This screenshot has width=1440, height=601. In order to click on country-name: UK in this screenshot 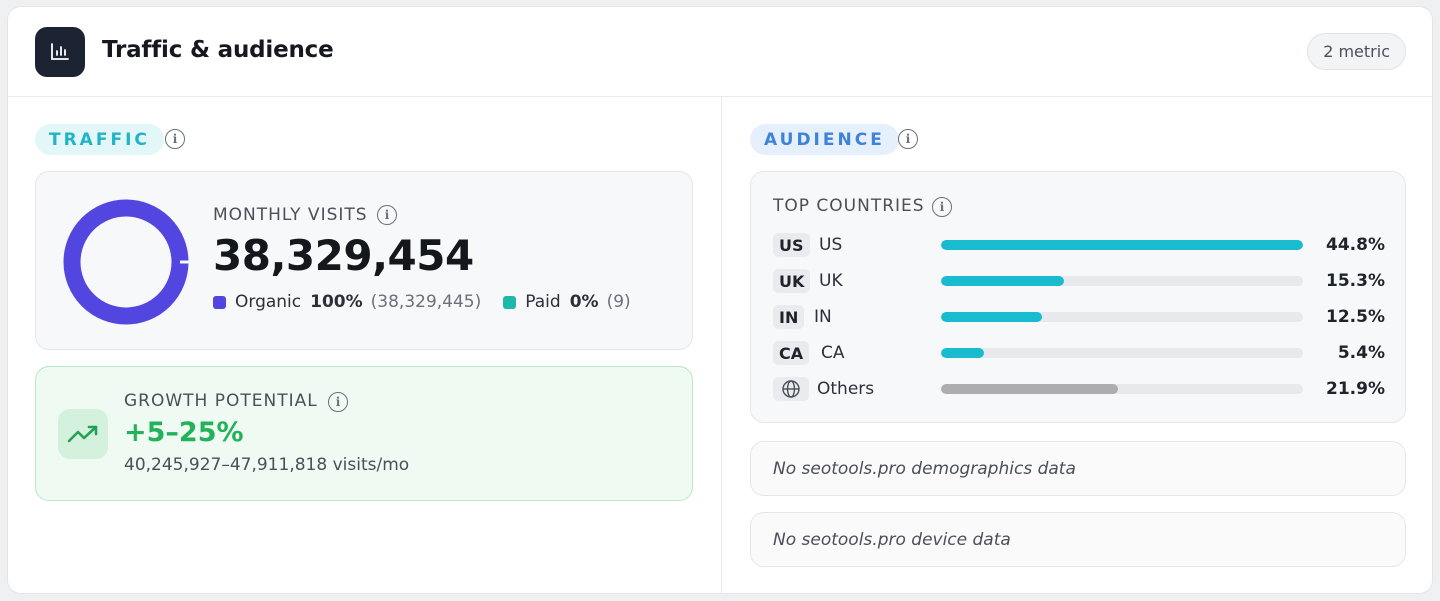, I will do `click(831, 281)`.